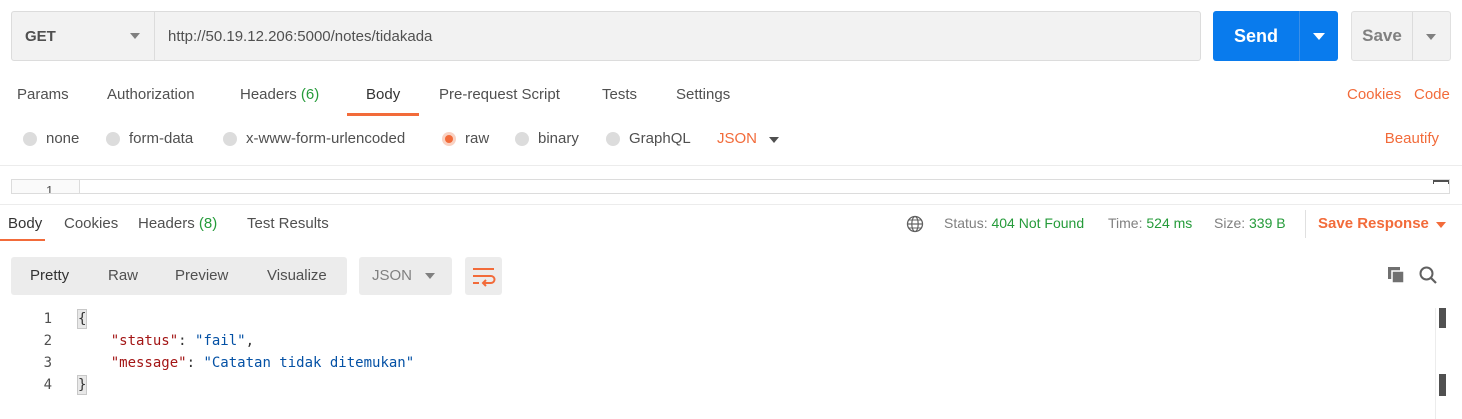  Describe the element at coordinates (1412, 138) in the screenshot. I see `beautify-link: Beautify` at that location.